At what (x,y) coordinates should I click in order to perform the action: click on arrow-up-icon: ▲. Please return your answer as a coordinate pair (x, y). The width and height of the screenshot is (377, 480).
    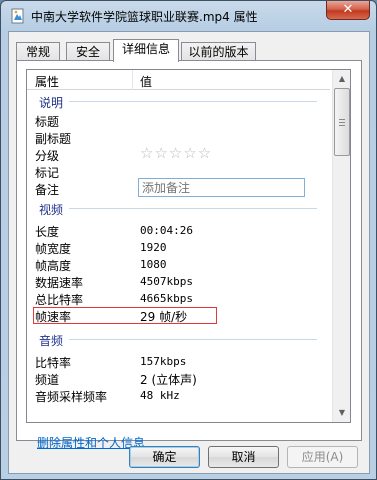
    Looking at the image, I should click on (342, 78).